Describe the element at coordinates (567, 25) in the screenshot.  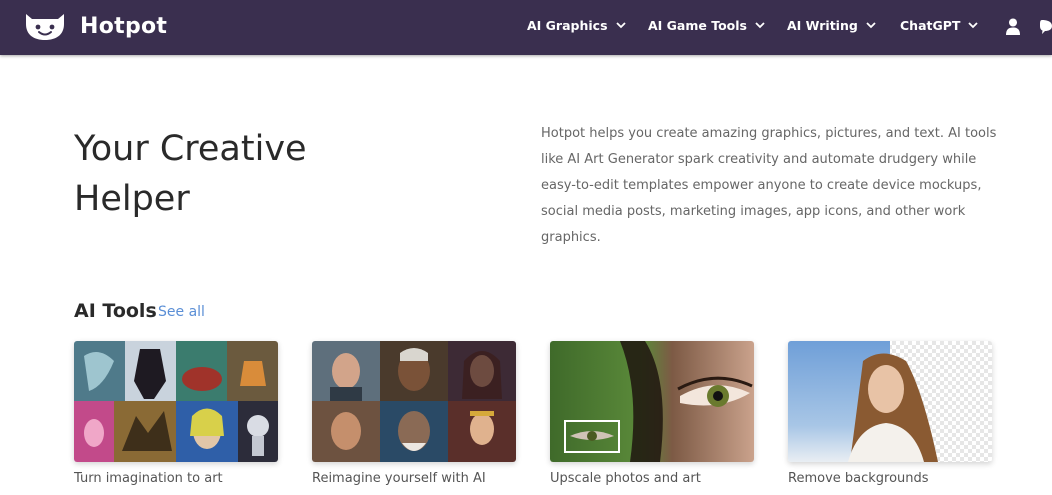
I see `nav-ai-graphics-label: AI Graphics` at that location.